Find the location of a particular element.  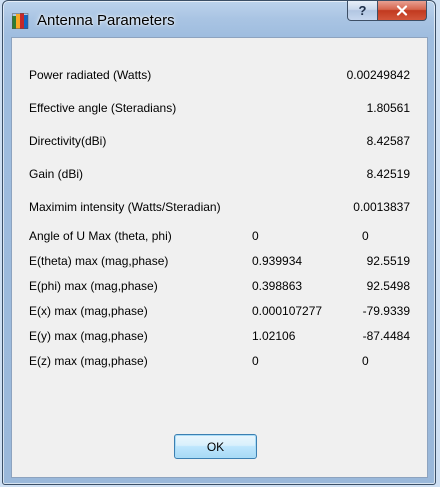

field-row-e-z: E(z) max (mag,phase) 0 0 is located at coordinates (219, 363).